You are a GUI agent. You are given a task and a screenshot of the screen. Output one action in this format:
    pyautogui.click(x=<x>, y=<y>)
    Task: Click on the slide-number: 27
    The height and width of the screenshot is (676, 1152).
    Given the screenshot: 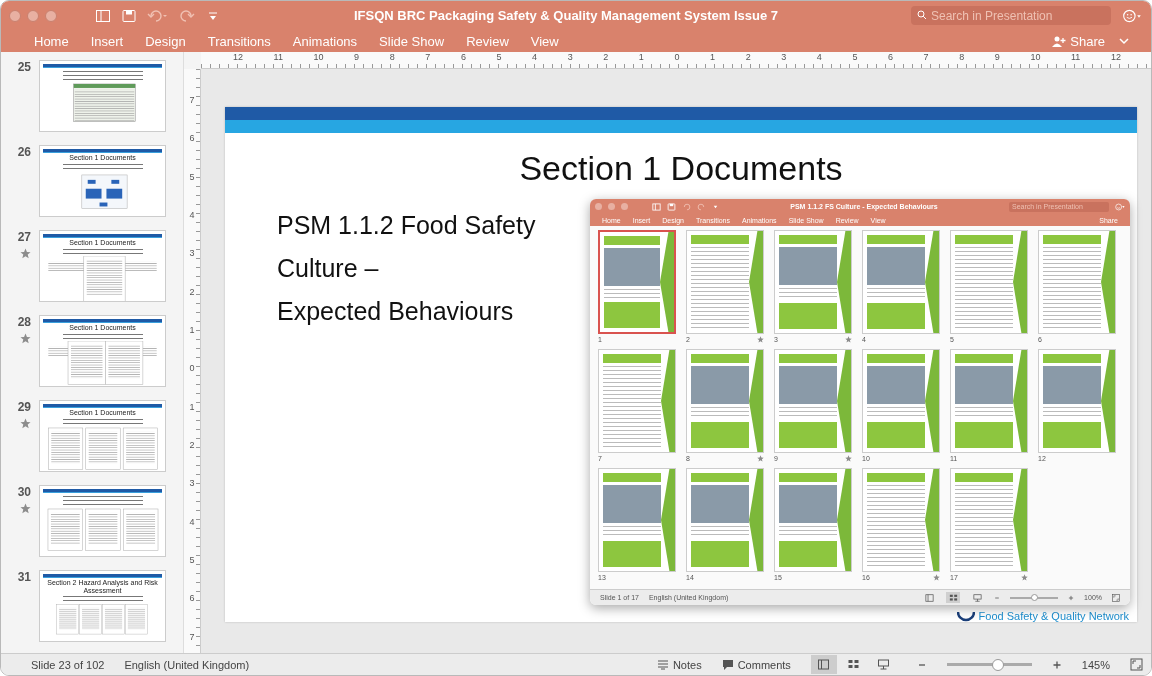 What is the action you would take?
    pyautogui.click(x=24, y=237)
    